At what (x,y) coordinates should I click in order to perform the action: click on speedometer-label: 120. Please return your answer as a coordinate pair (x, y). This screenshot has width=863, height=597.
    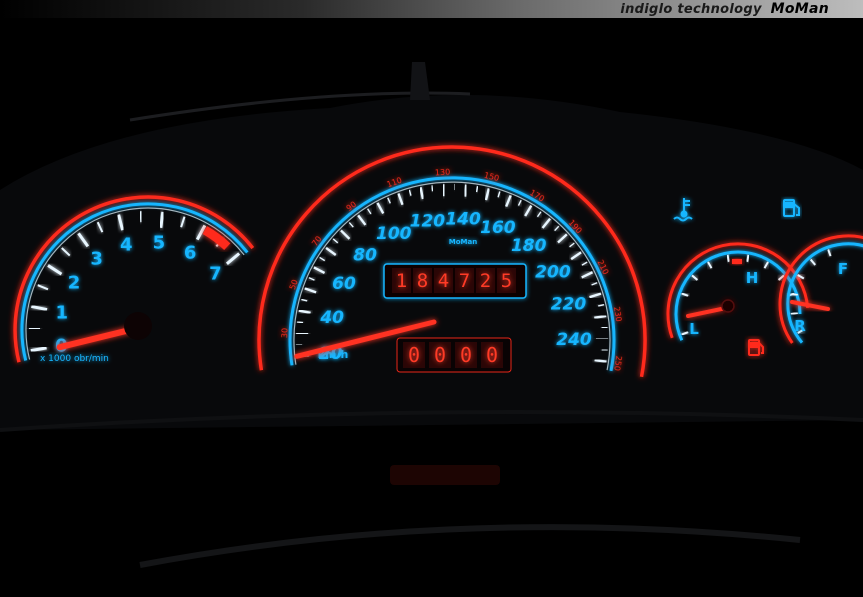
    Looking at the image, I should click on (428, 222).